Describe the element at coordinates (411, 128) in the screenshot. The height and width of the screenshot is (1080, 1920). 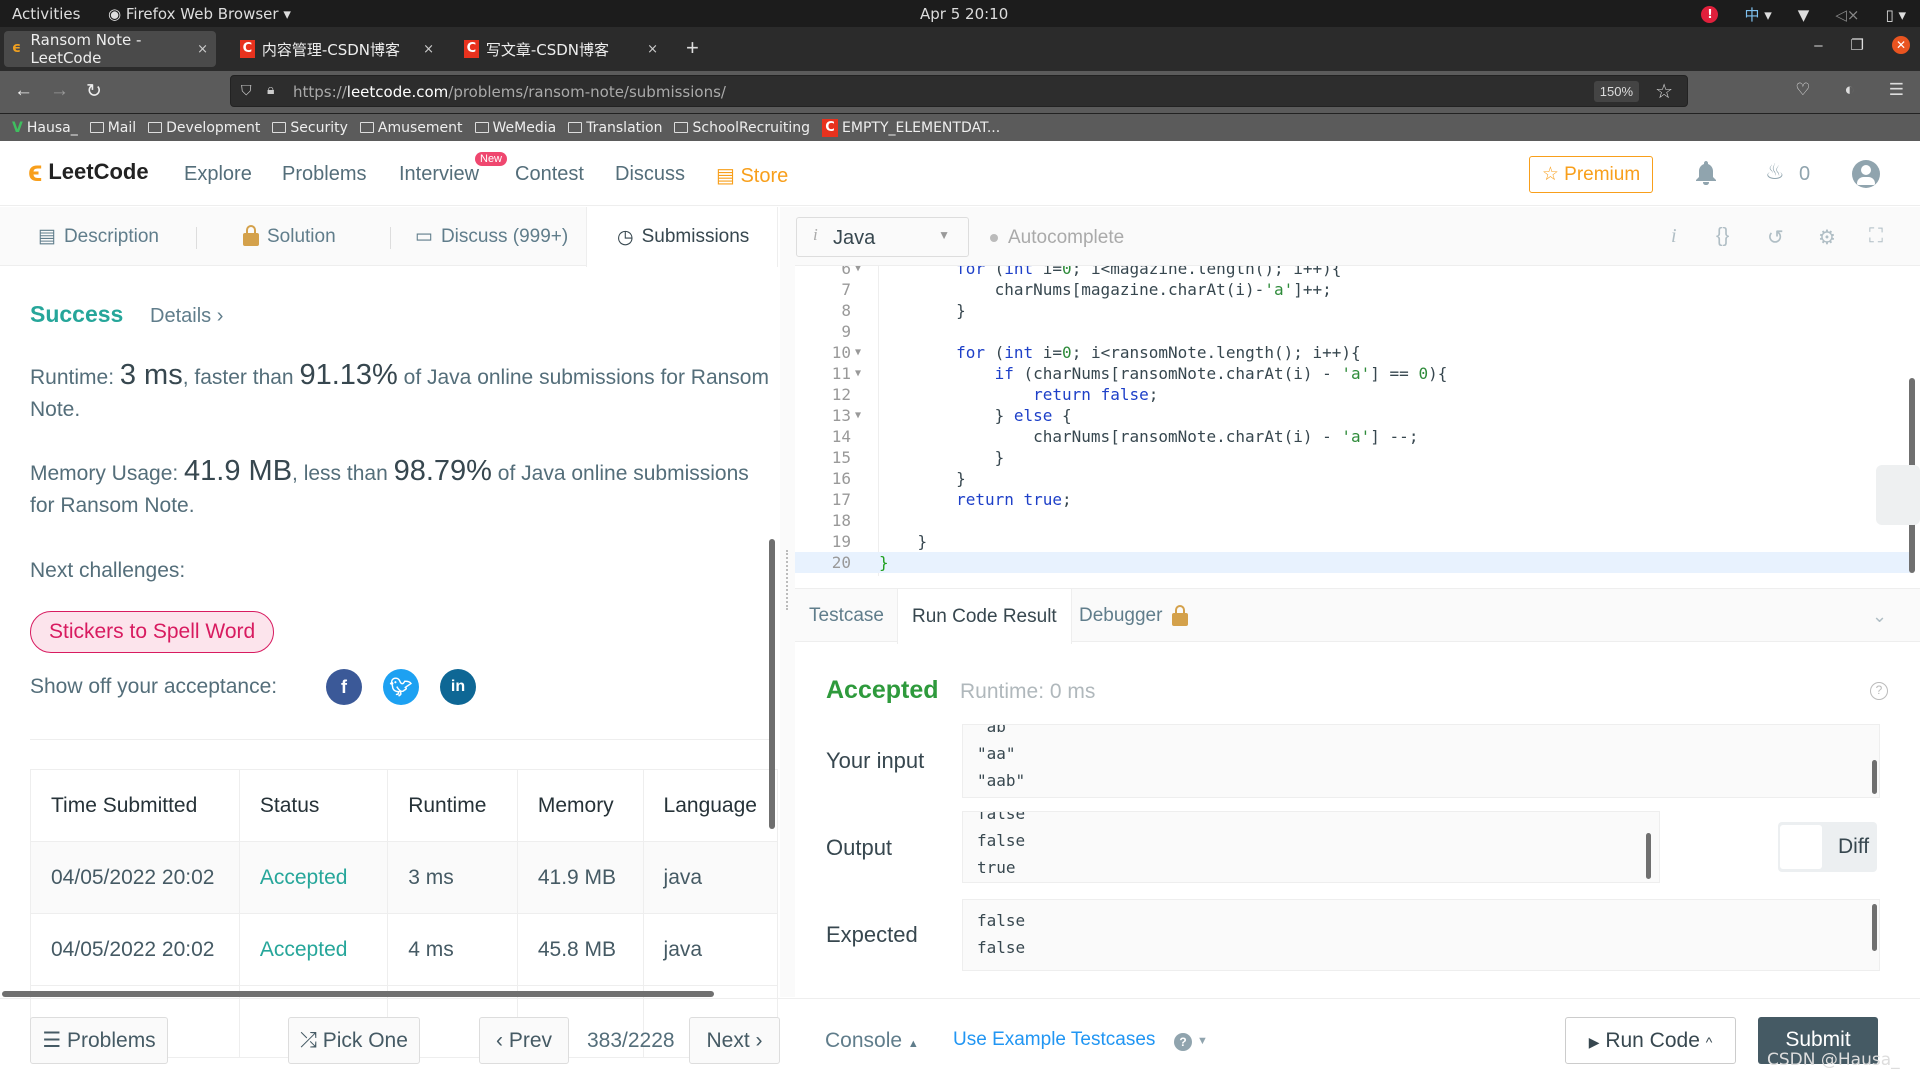
I see `bookmark-folder: Amusement` at that location.